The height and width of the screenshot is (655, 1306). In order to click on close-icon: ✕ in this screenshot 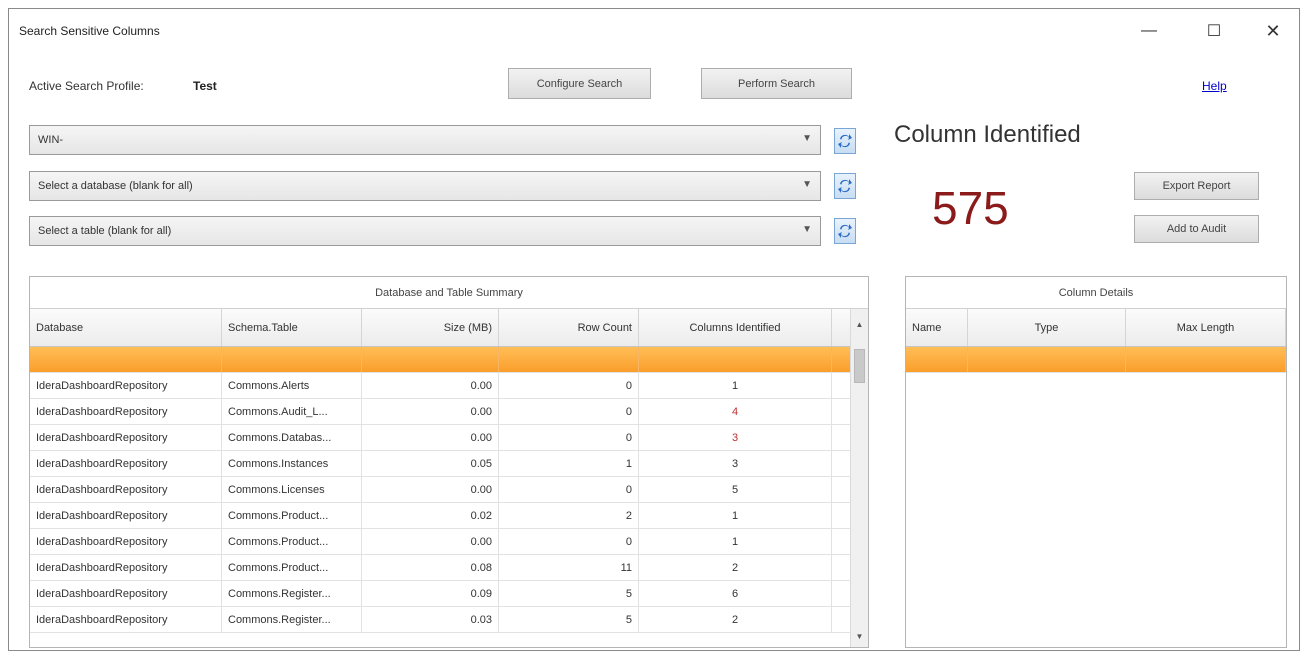, I will do `click(1273, 30)`.